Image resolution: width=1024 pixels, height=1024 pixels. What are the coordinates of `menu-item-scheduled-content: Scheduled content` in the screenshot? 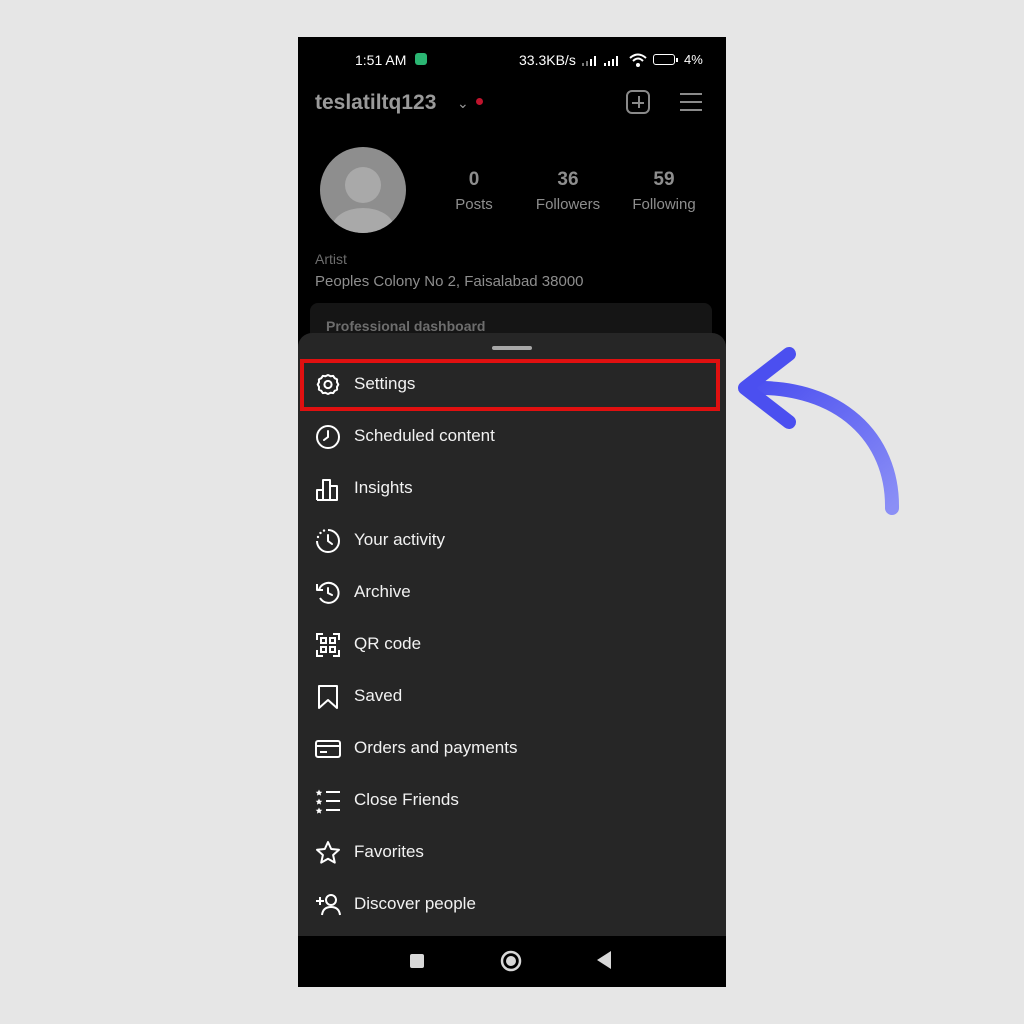 It's located at (512, 437).